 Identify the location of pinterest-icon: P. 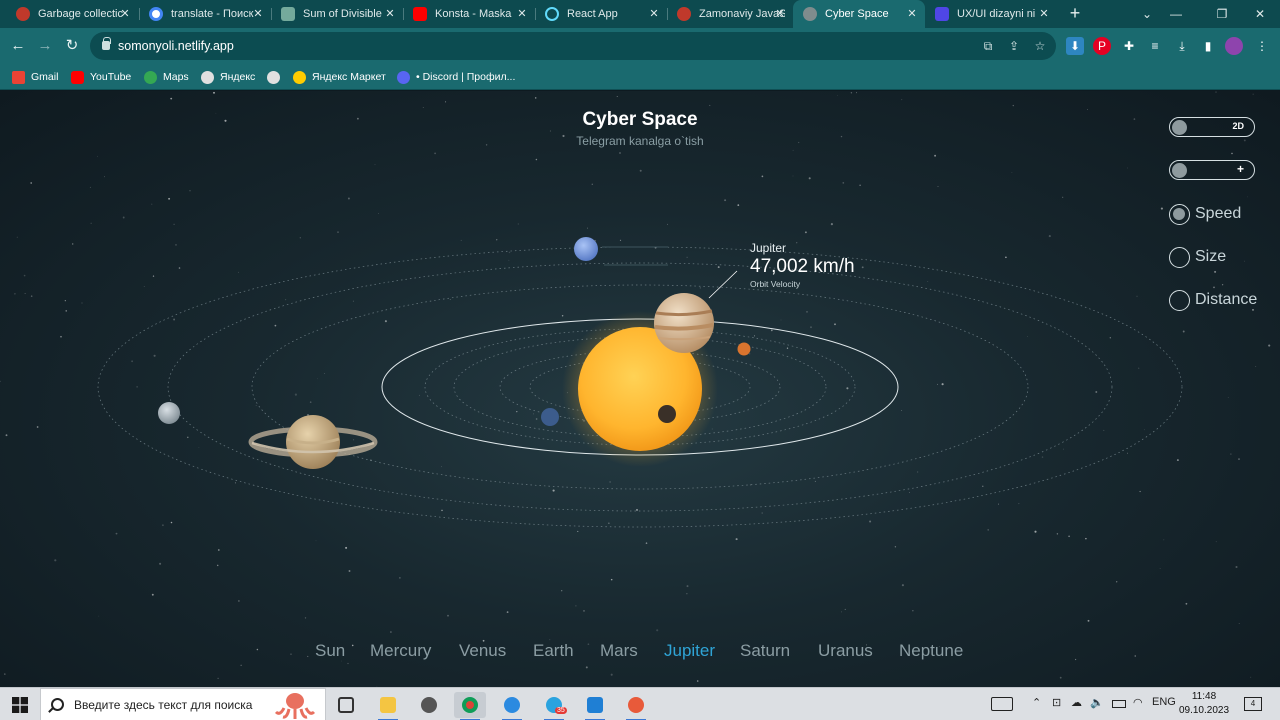
(1102, 46).